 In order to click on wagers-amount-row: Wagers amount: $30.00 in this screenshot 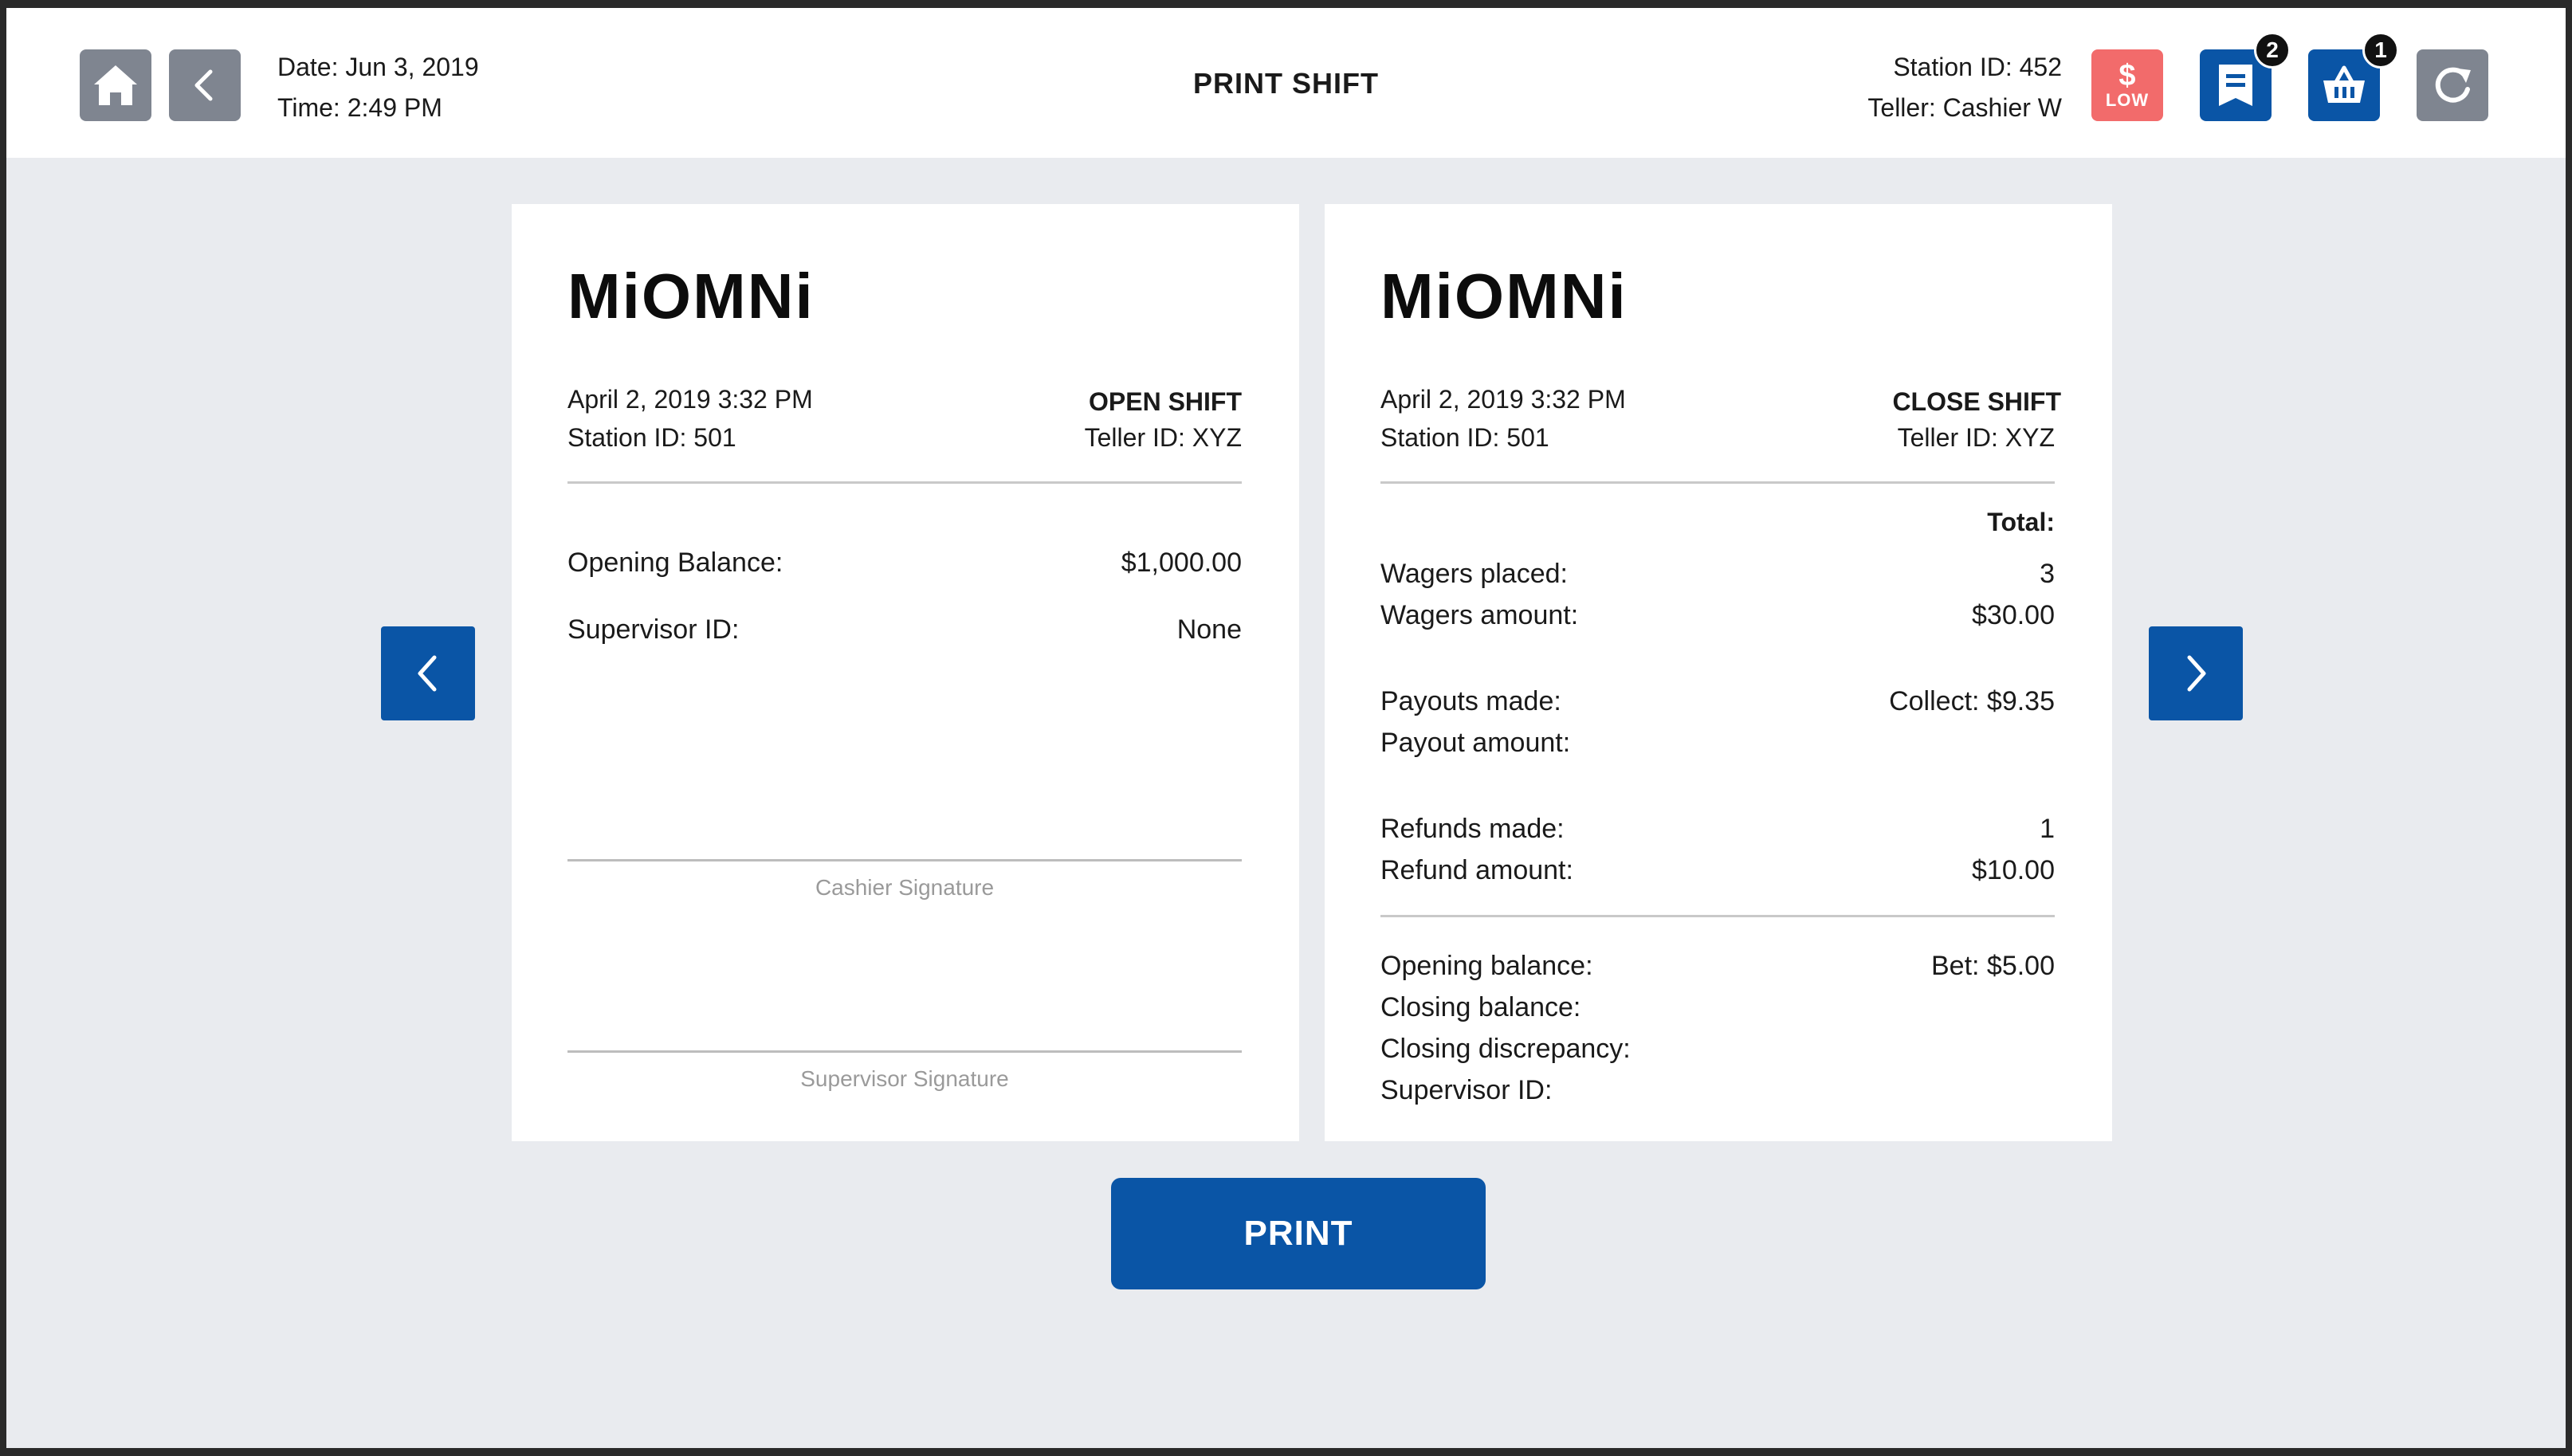, I will do `click(1717, 615)`.